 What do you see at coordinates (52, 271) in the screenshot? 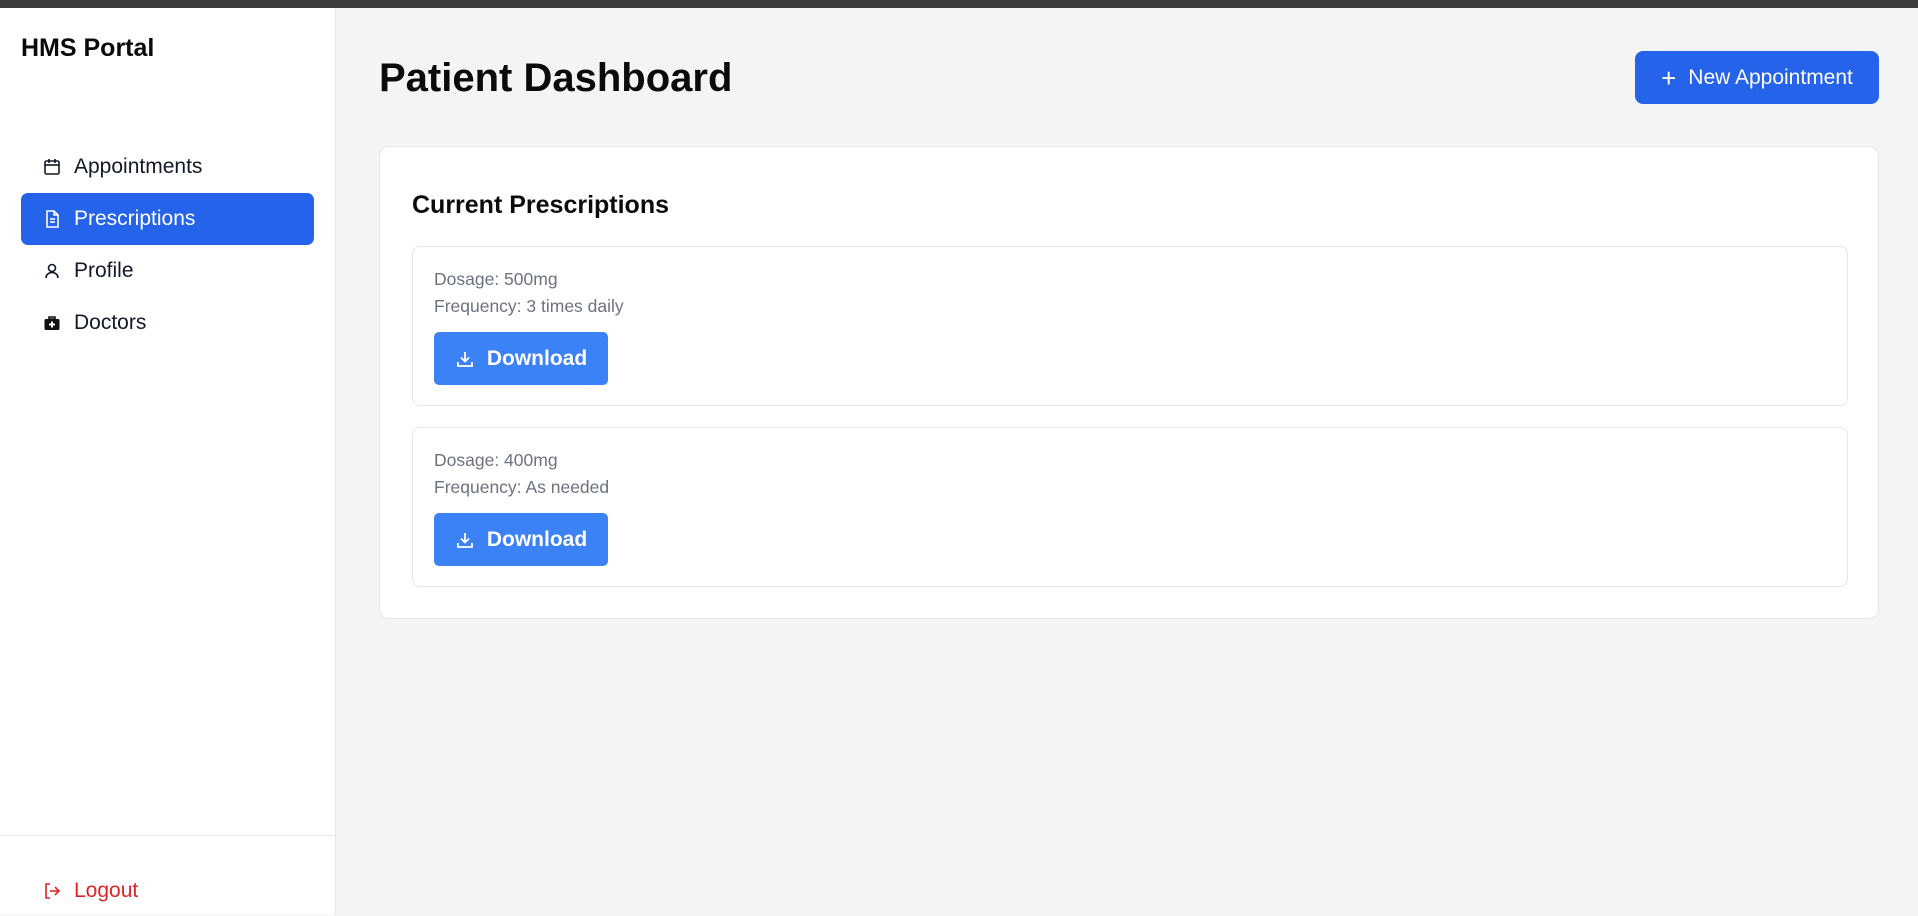
I see `user-icon` at bounding box center [52, 271].